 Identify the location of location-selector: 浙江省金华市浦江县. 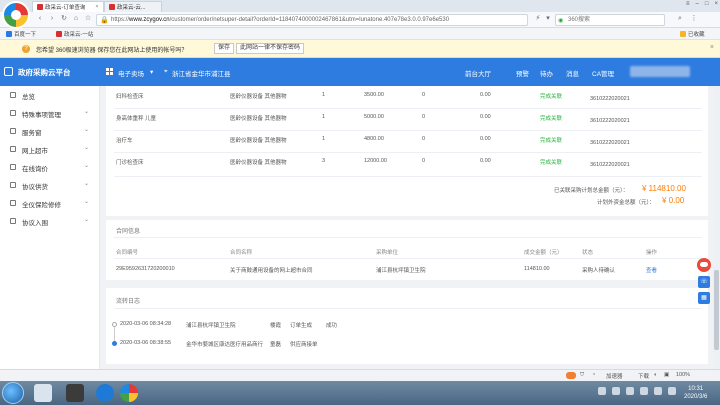
(201, 73).